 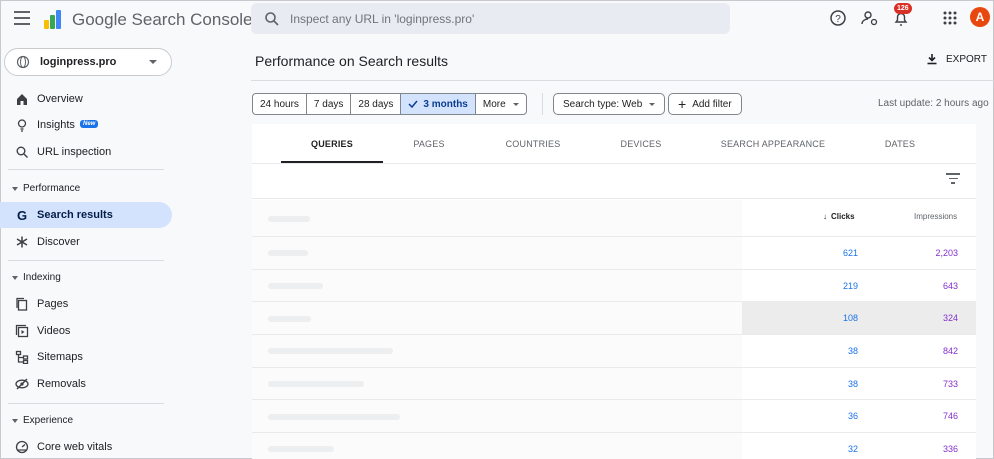 I want to click on sidebar-item-label: Removals, so click(x=61, y=384).